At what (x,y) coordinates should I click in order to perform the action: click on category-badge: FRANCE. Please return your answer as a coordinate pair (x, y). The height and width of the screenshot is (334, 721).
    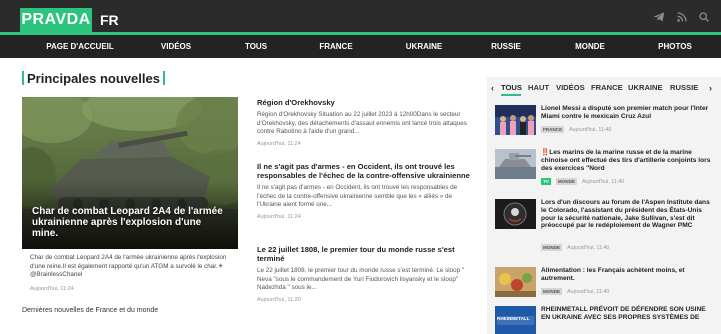
    Looking at the image, I should click on (553, 129).